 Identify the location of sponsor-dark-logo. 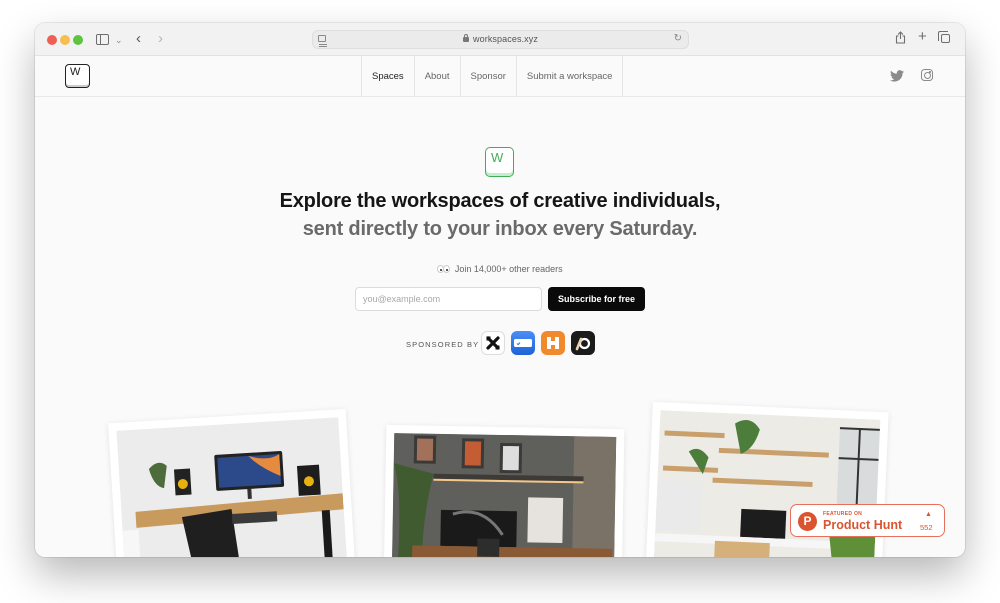
(583, 343).